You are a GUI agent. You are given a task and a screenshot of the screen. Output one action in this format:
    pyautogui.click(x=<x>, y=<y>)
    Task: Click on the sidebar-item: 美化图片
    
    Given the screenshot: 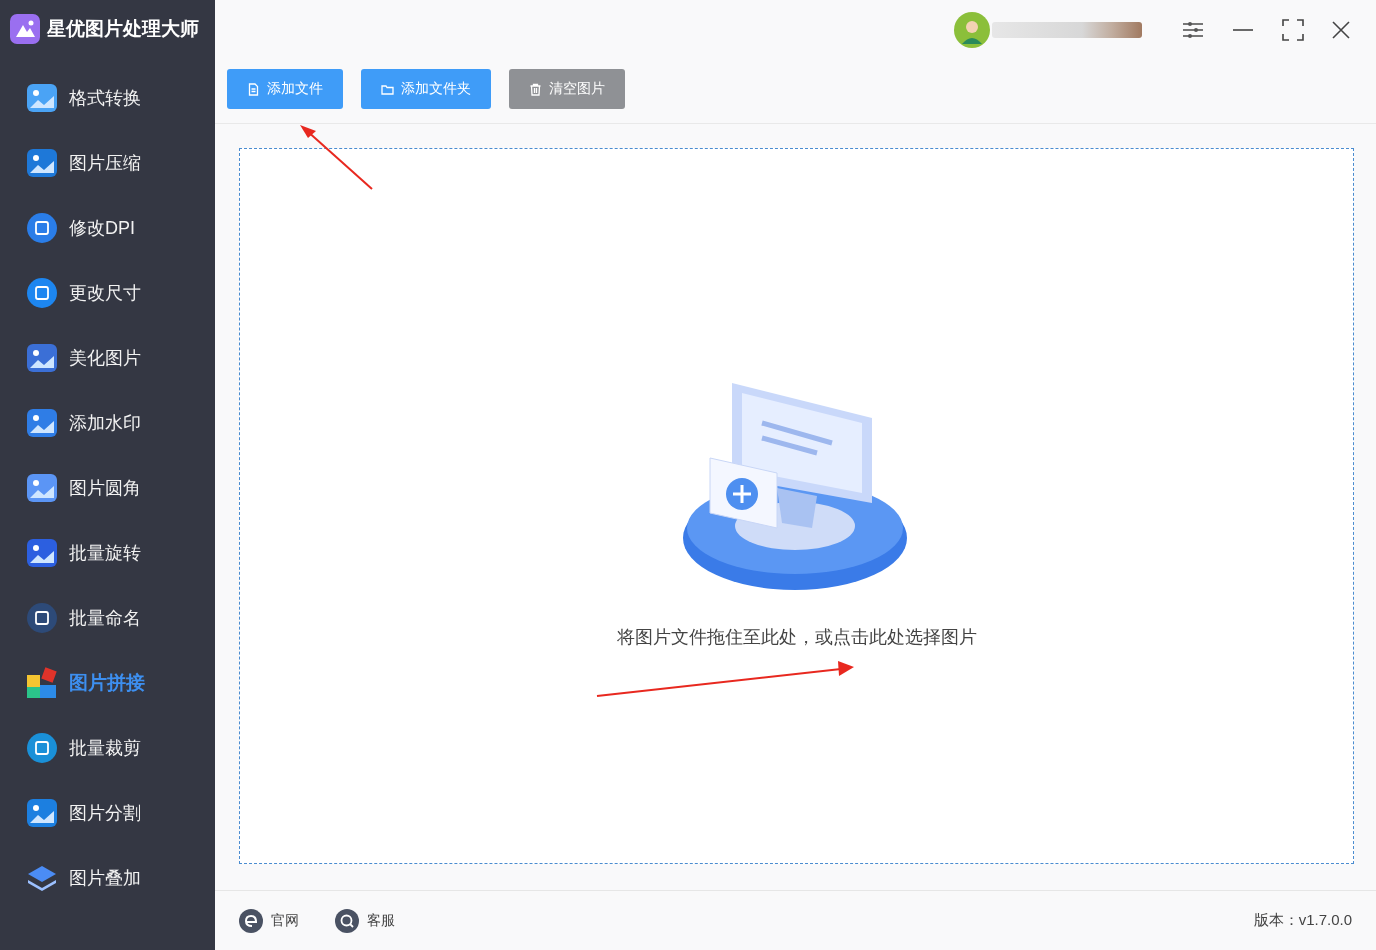 What is the action you would take?
    pyautogui.click(x=107, y=357)
    